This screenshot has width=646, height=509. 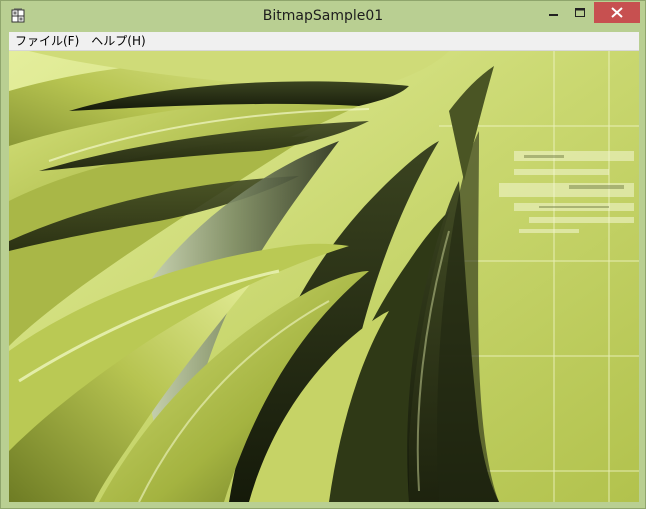 I want to click on minimize-button, so click(x=553, y=12).